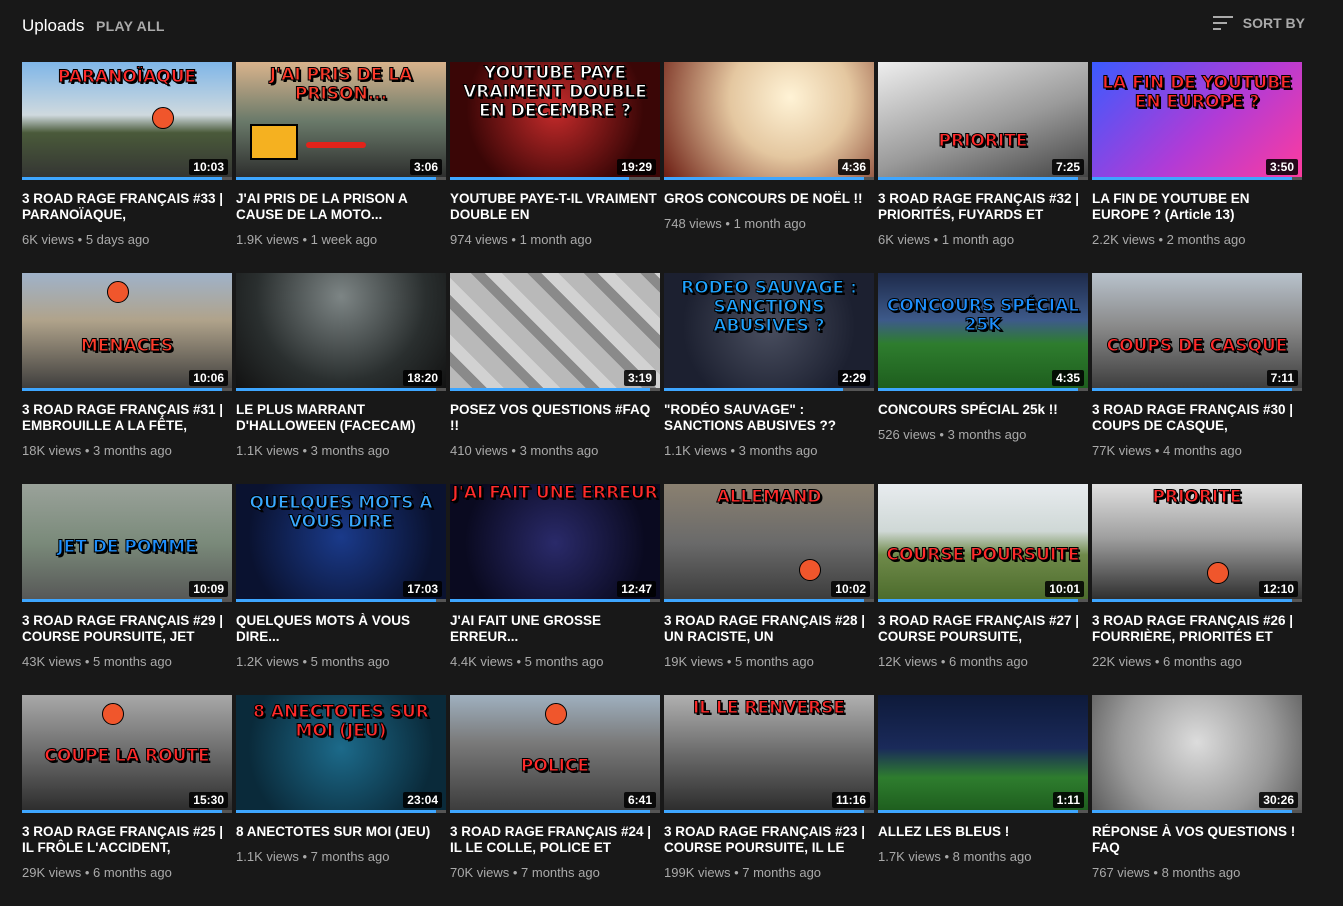 Image resolution: width=1343 pixels, height=906 pixels. Describe the element at coordinates (341, 418) in the screenshot. I see `video-title: LE PLUS MARRANT D'HALLOWEEN (FACECAM)` at that location.